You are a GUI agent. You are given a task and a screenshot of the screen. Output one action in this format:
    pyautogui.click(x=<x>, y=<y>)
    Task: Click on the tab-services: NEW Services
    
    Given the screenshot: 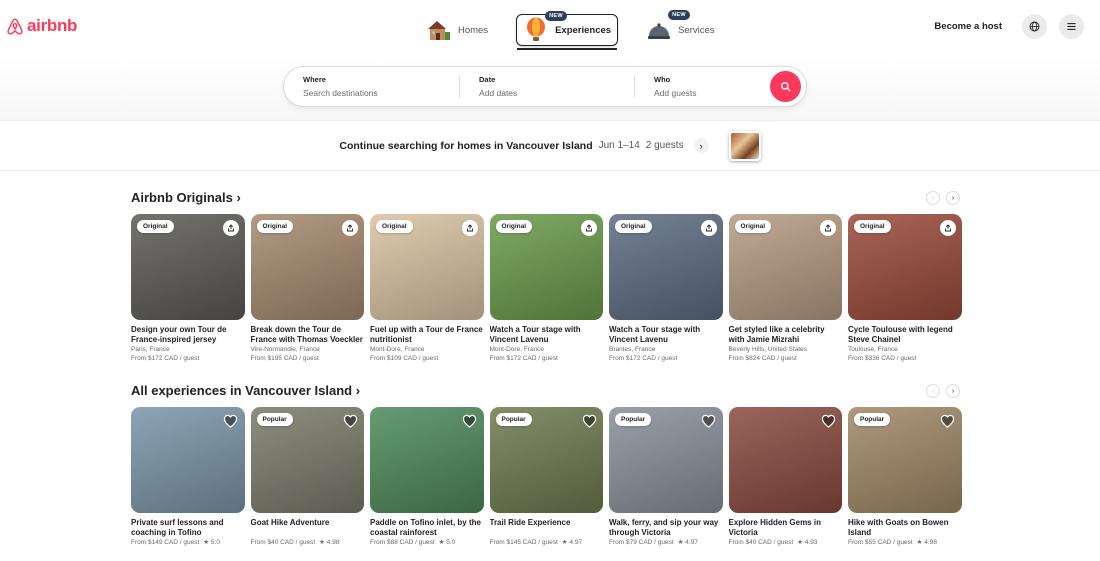 What is the action you would take?
    pyautogui.click(x=680, y=28)
    